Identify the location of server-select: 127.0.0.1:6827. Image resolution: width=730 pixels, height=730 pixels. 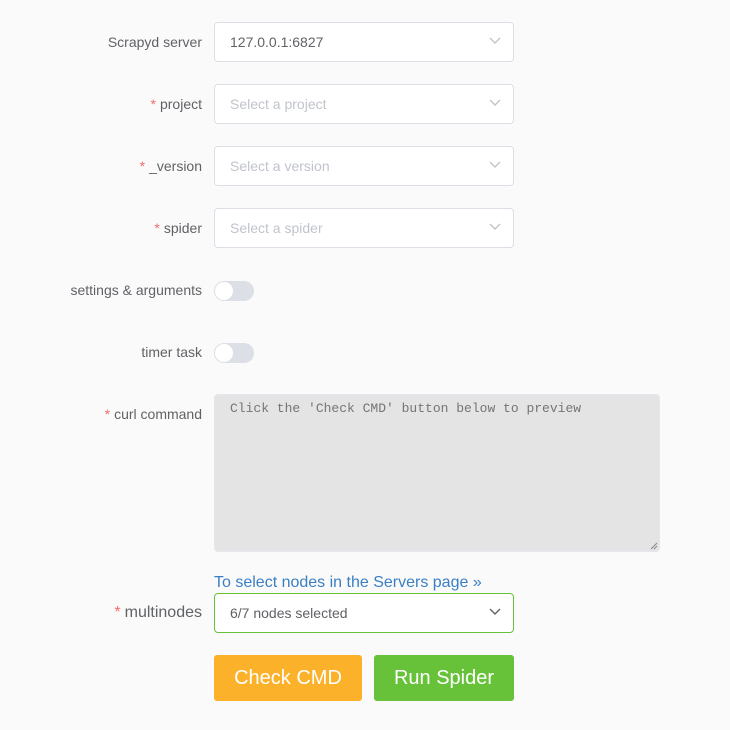
(364, 42).